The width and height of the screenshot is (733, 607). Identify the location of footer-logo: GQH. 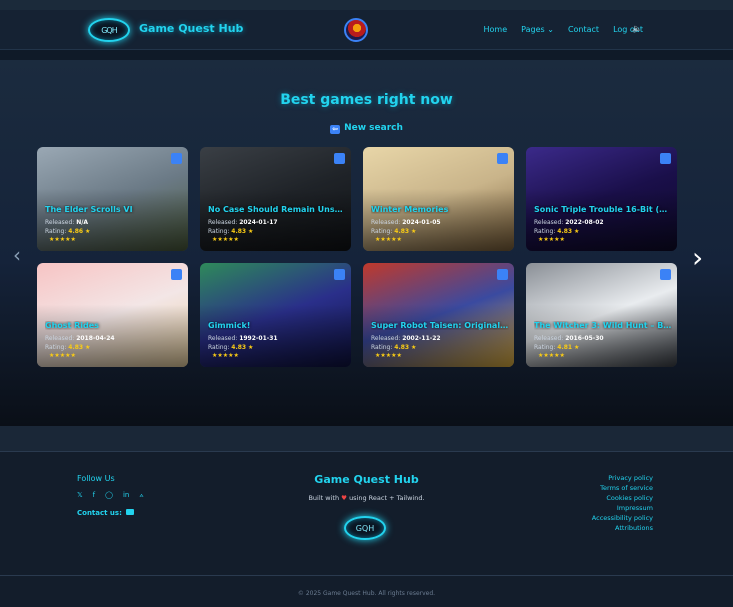
(365, 528).